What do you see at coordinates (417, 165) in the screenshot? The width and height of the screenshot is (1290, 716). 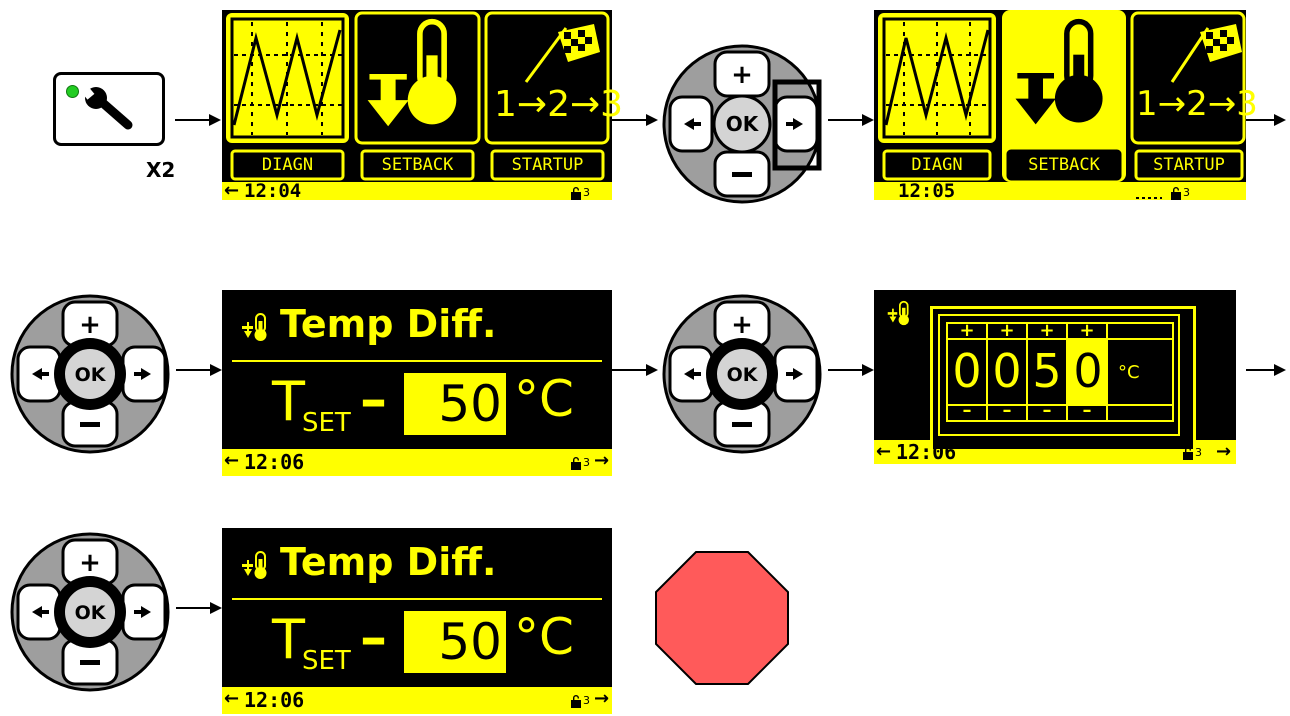 I see `menu-label-setback: SETBACK` at bounding box center [417, 165].